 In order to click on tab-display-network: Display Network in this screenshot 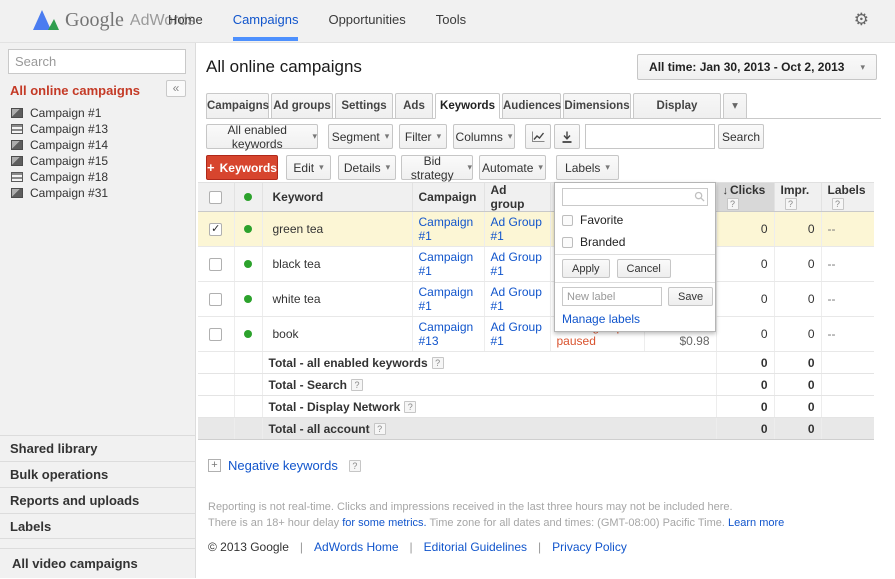, I will do `click(677, 115)`.